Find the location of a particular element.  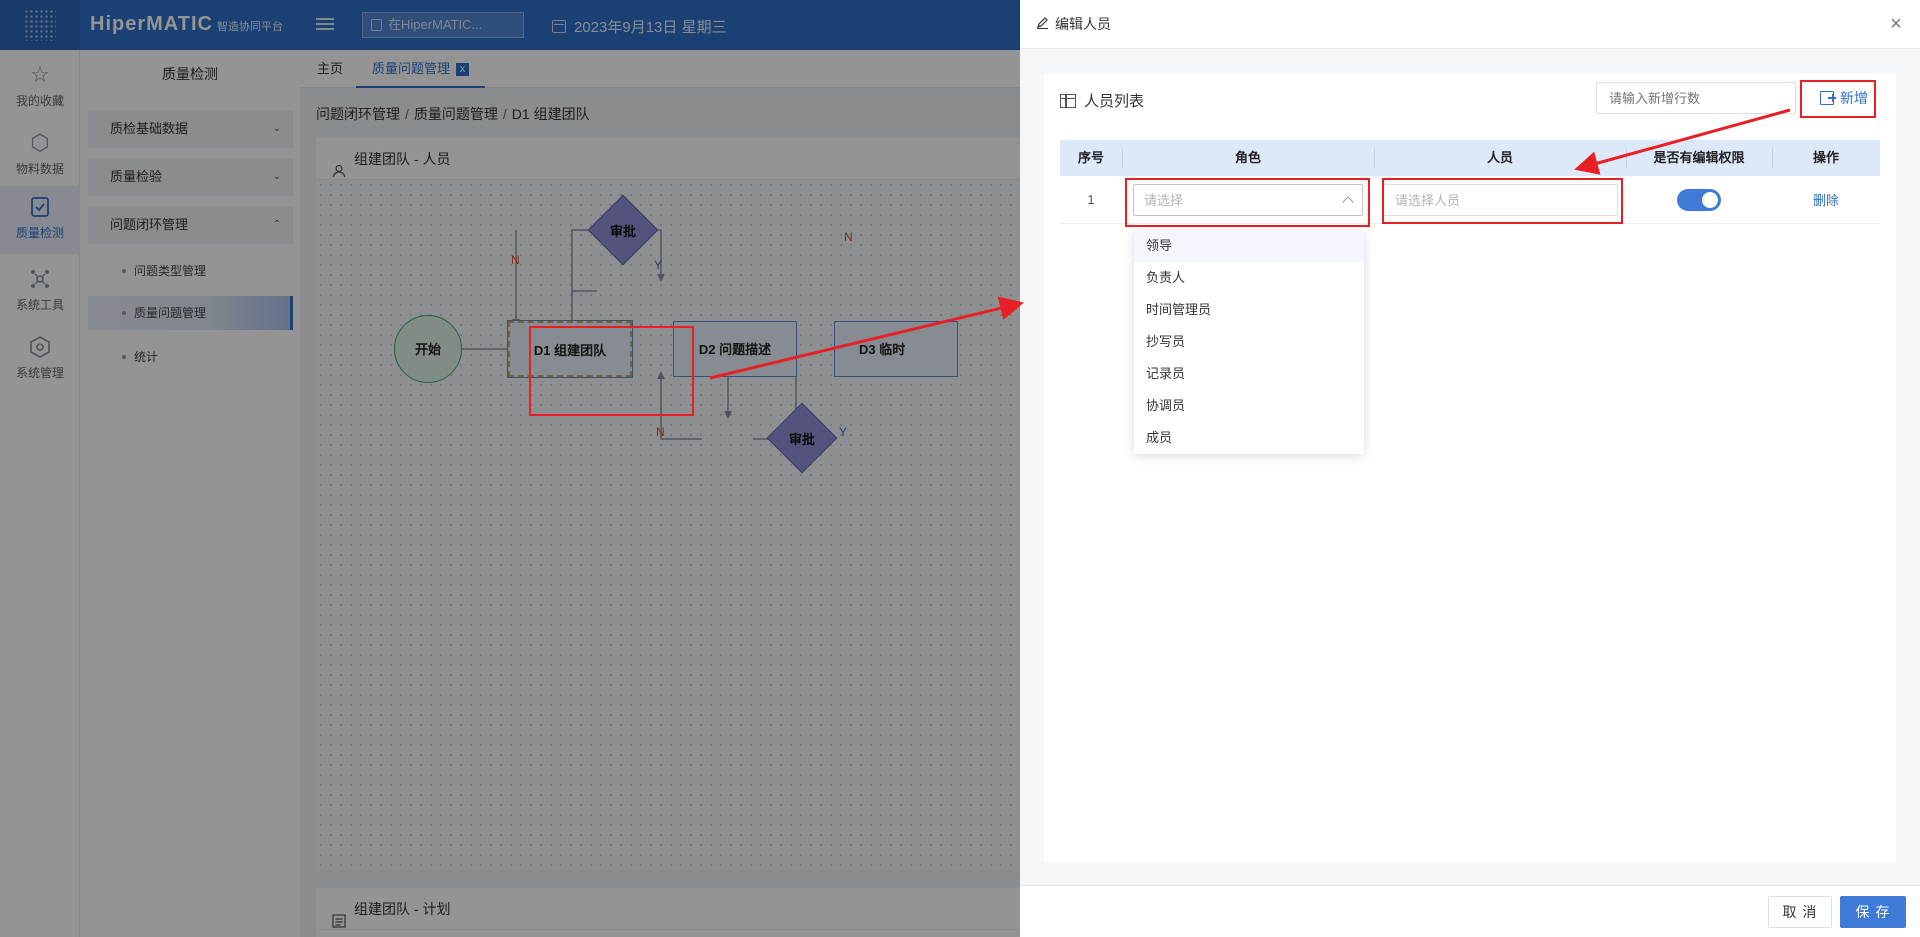

edit-icon is located at coordinates (1042, 24).